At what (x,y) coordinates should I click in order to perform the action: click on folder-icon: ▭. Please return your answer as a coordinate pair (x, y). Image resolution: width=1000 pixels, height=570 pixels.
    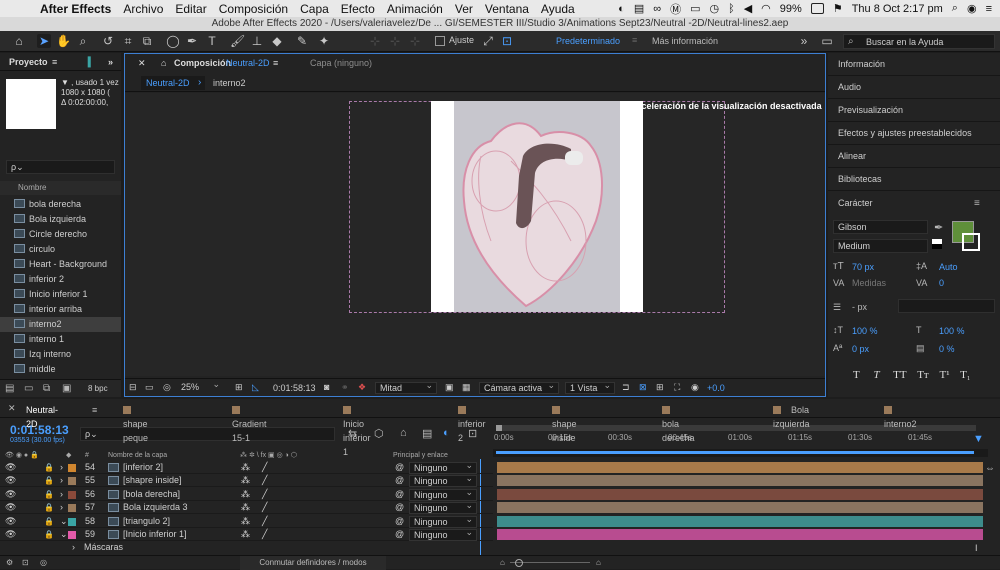
    Looking at the image, I should click on (695, 8).